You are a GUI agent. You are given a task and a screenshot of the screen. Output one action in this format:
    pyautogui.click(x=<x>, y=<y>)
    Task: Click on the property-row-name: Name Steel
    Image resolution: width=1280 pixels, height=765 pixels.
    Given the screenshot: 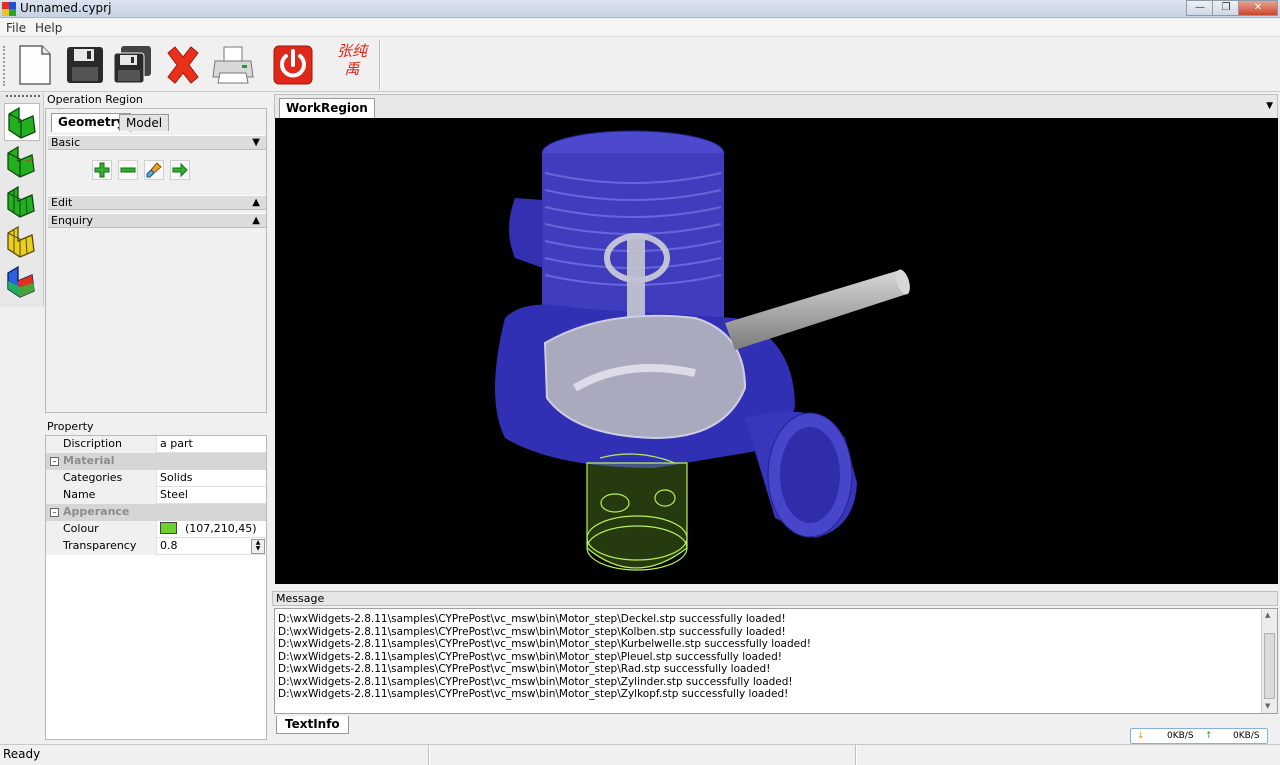 What is the action you would take?
    pyautogui.click(x=156, y=495)
    